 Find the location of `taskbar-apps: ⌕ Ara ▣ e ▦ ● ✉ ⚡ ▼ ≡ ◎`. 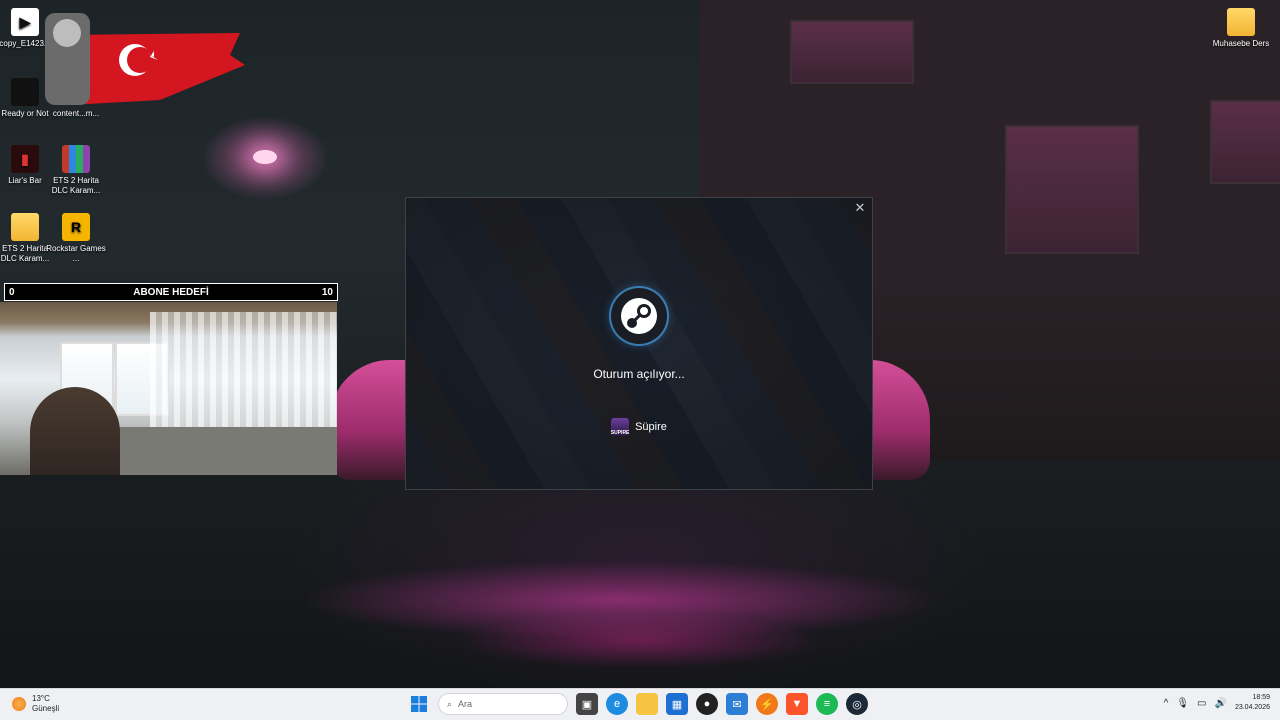

taskbar-apps: ⌕ Ara ▣ e ▦ ● ✉ ⚡ ▼ ≡ ◎ is located at coordinates (638, 704).